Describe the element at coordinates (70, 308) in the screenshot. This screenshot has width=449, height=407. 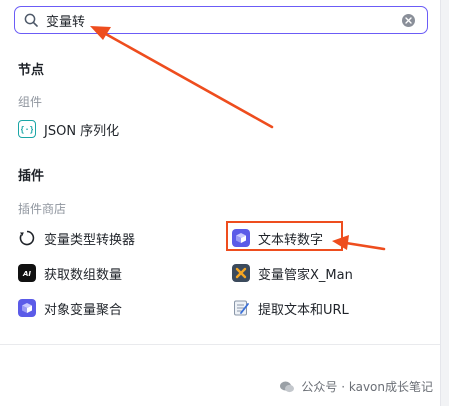
I see `item-object-variable-aggregate: 对象变量聚合` at that location.